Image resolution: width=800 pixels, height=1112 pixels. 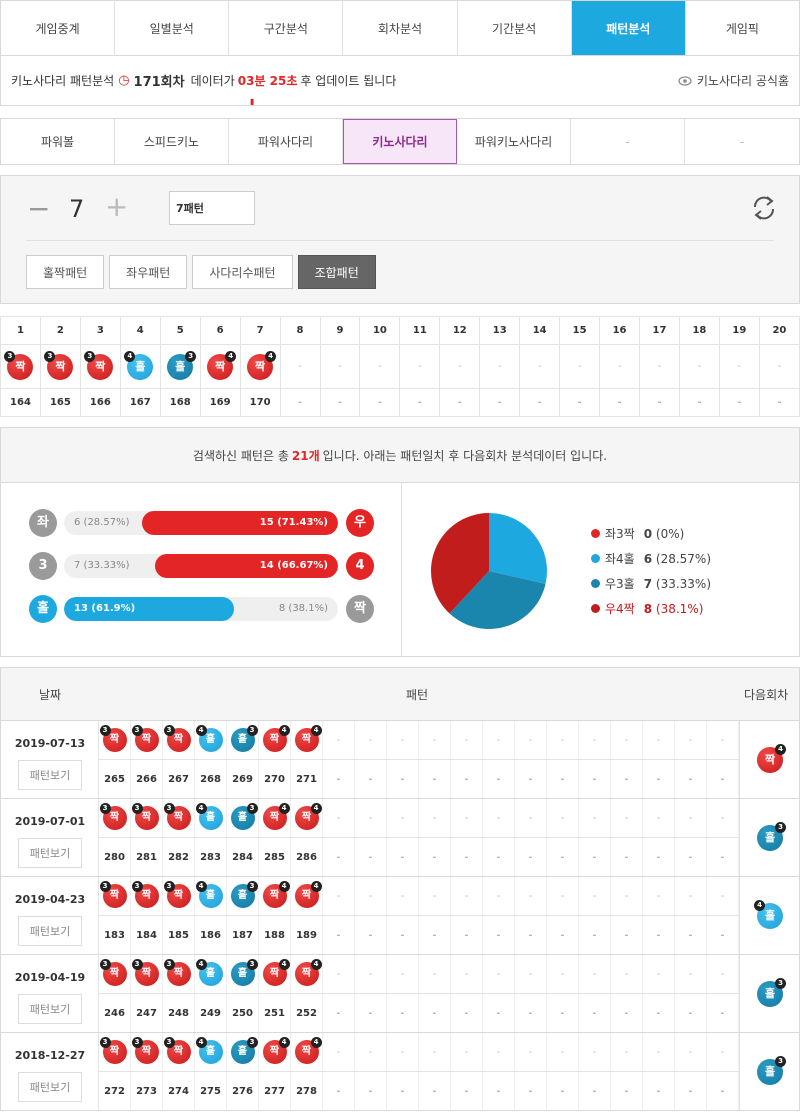 What do you see at coordinates (242, 272) in the screenshot?
I see `ladder-pattern-button: 사다리수패턴` at bounding box center [242, 272].